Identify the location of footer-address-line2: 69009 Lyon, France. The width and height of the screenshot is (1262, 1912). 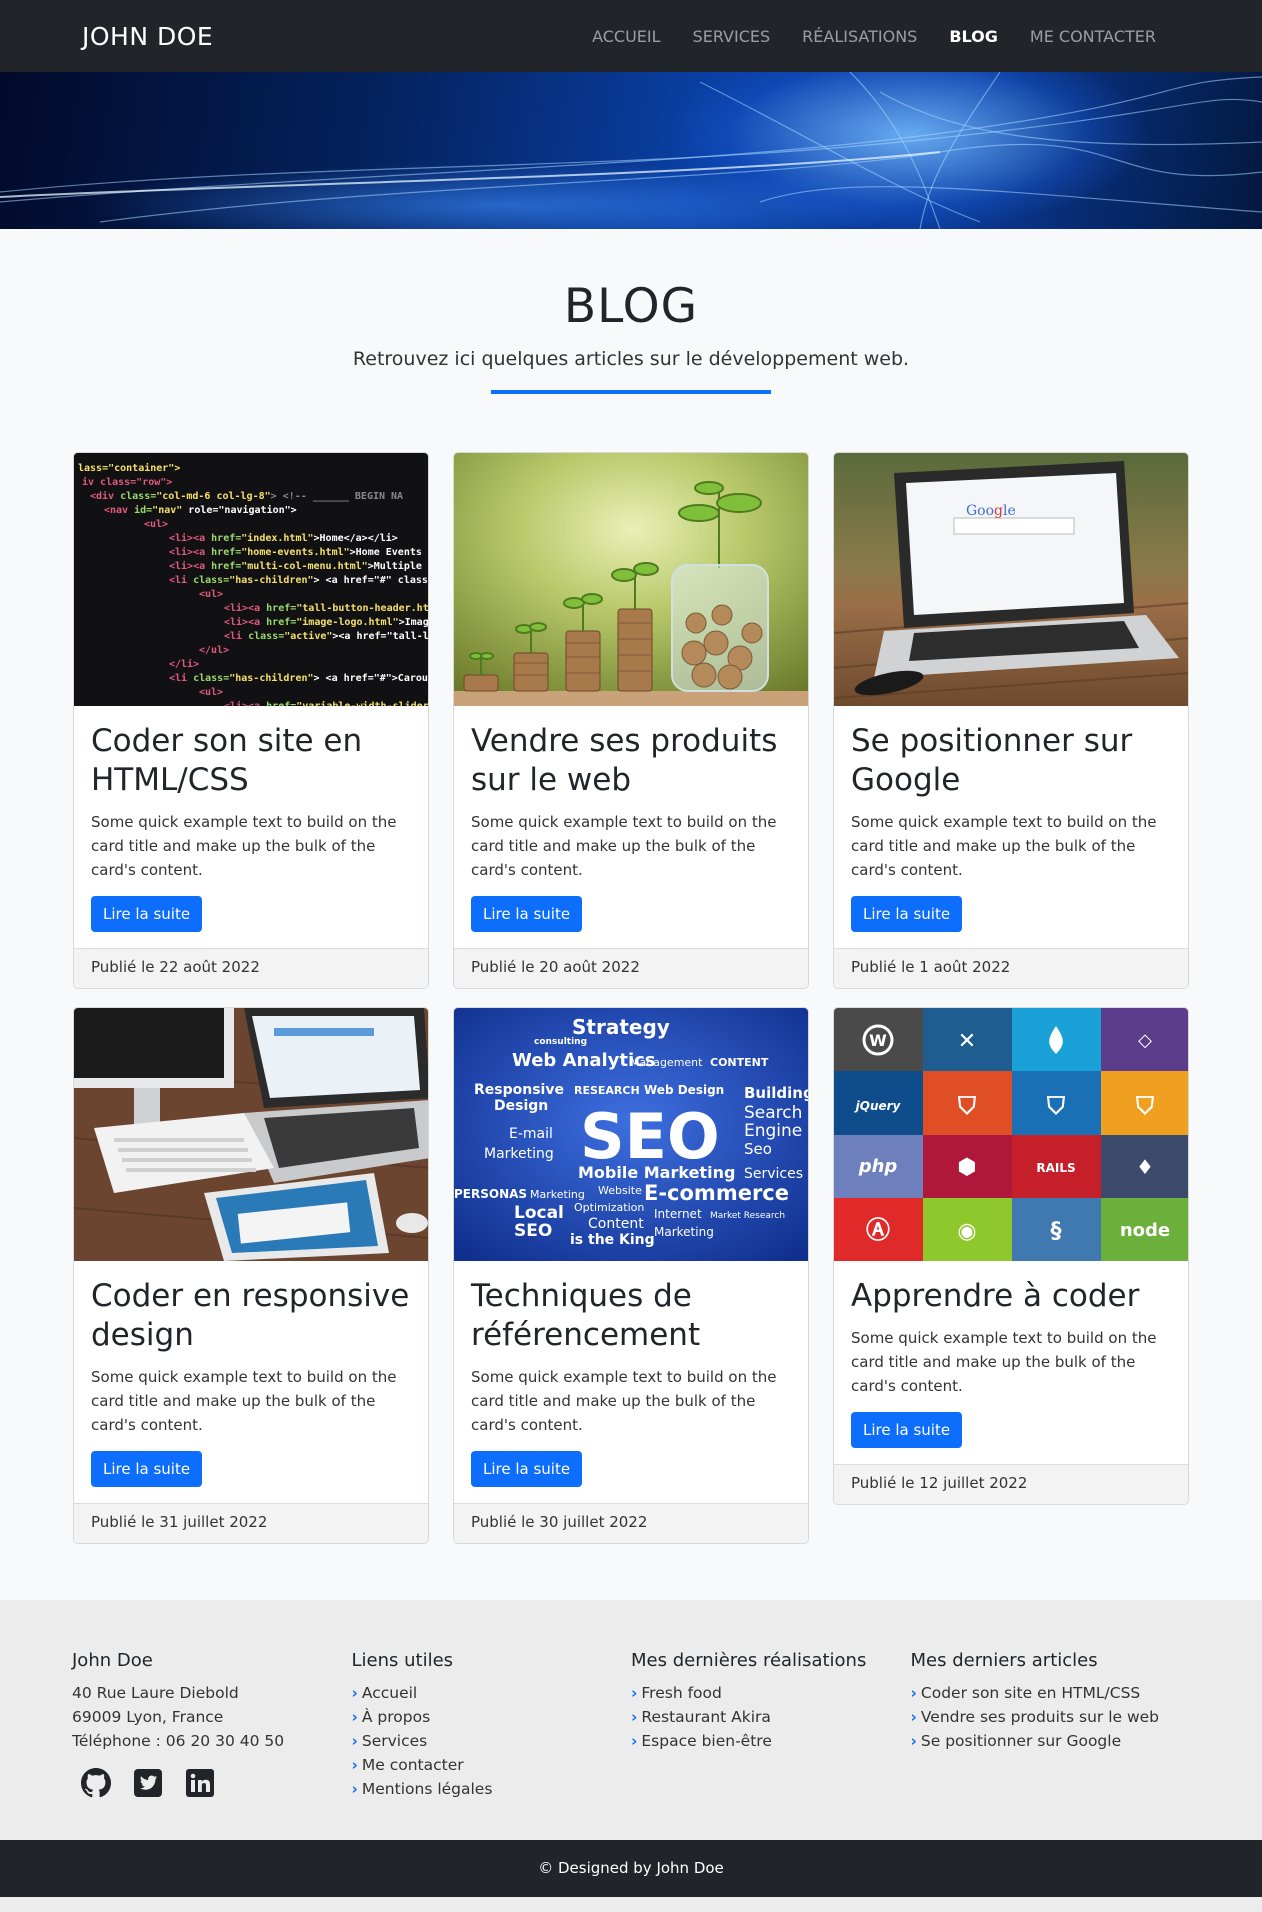
(148, 1717).